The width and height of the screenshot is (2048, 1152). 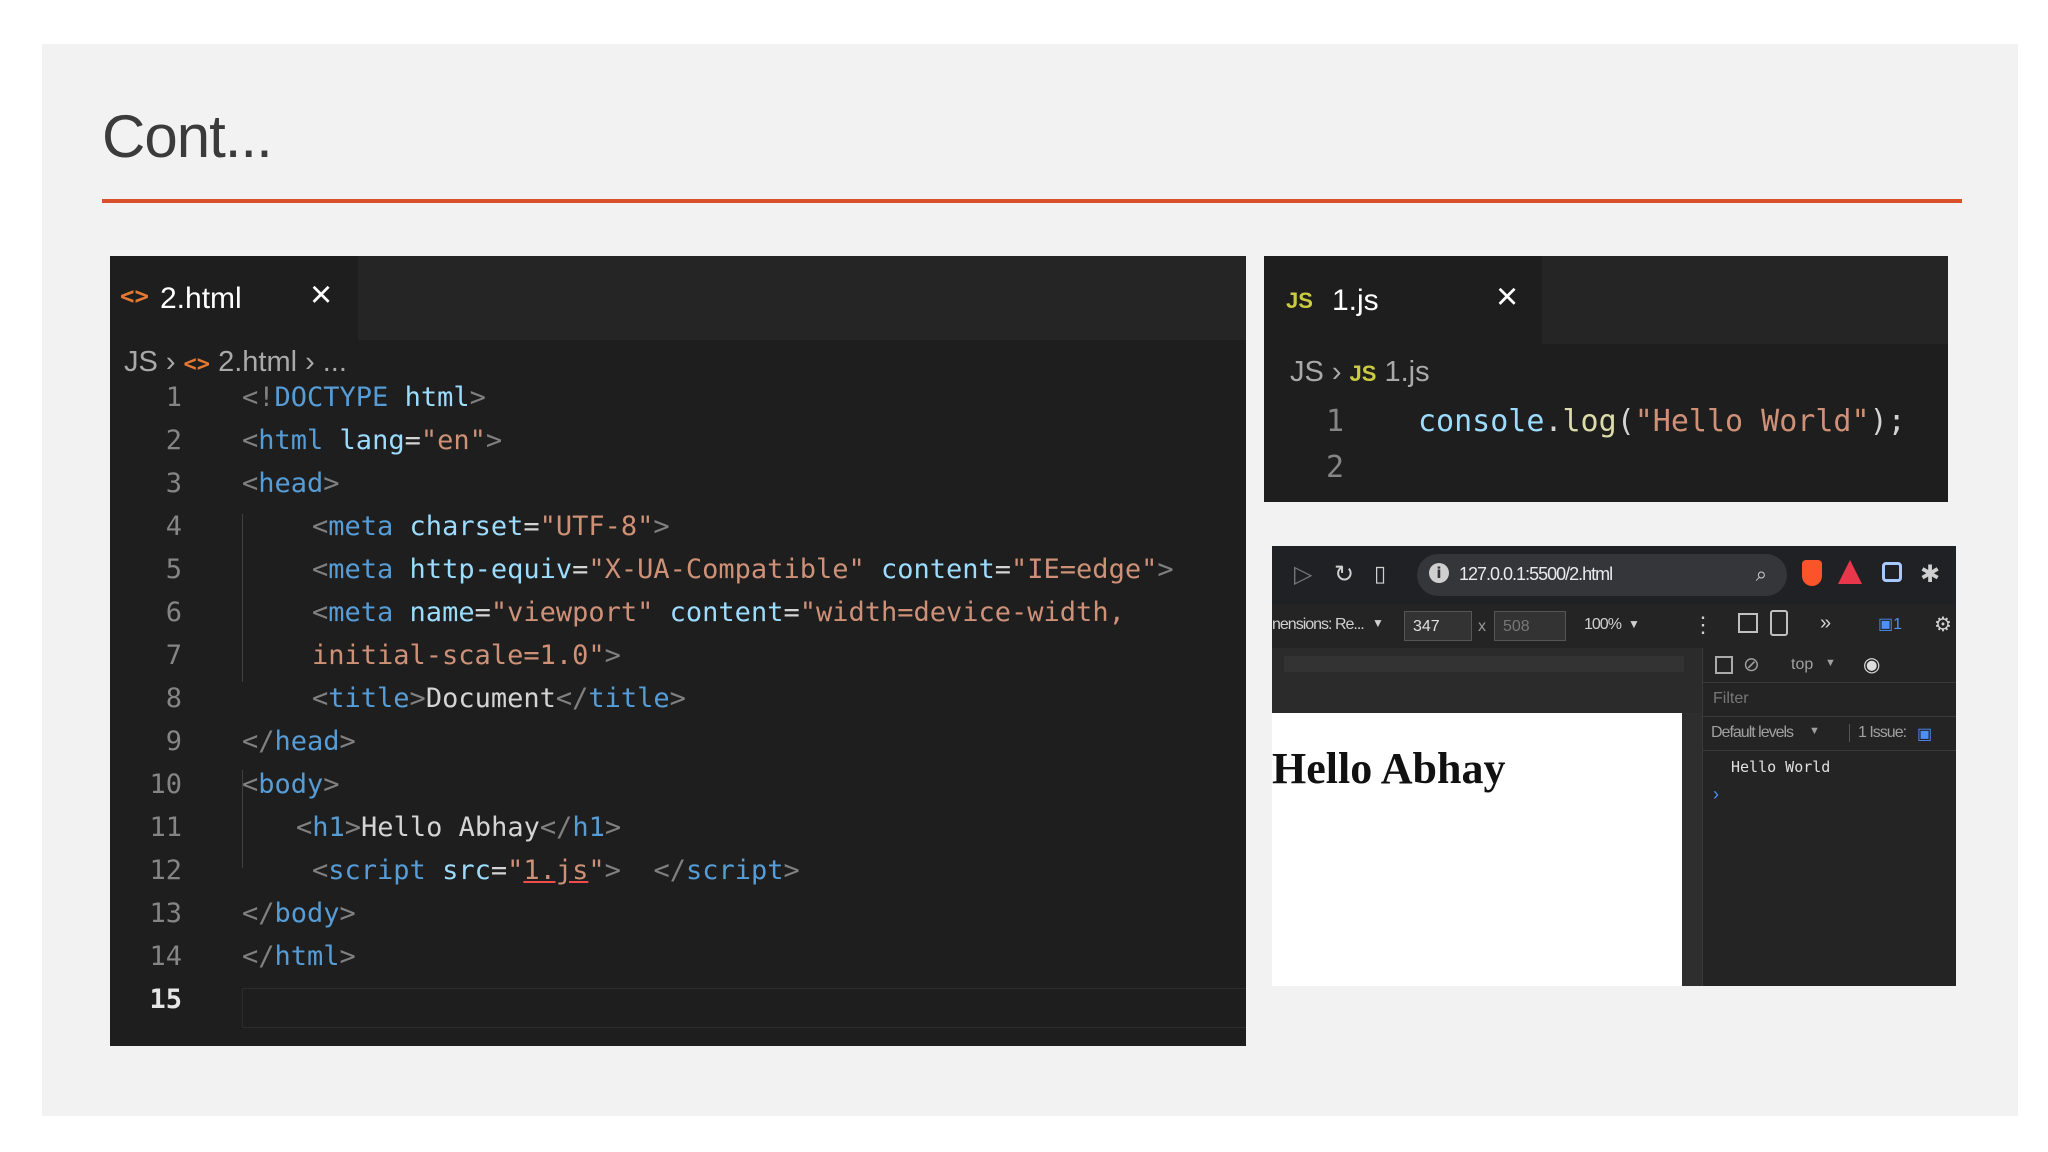 I want to click on levels-dropdown: Default levels, so click(x=1752, y=733).